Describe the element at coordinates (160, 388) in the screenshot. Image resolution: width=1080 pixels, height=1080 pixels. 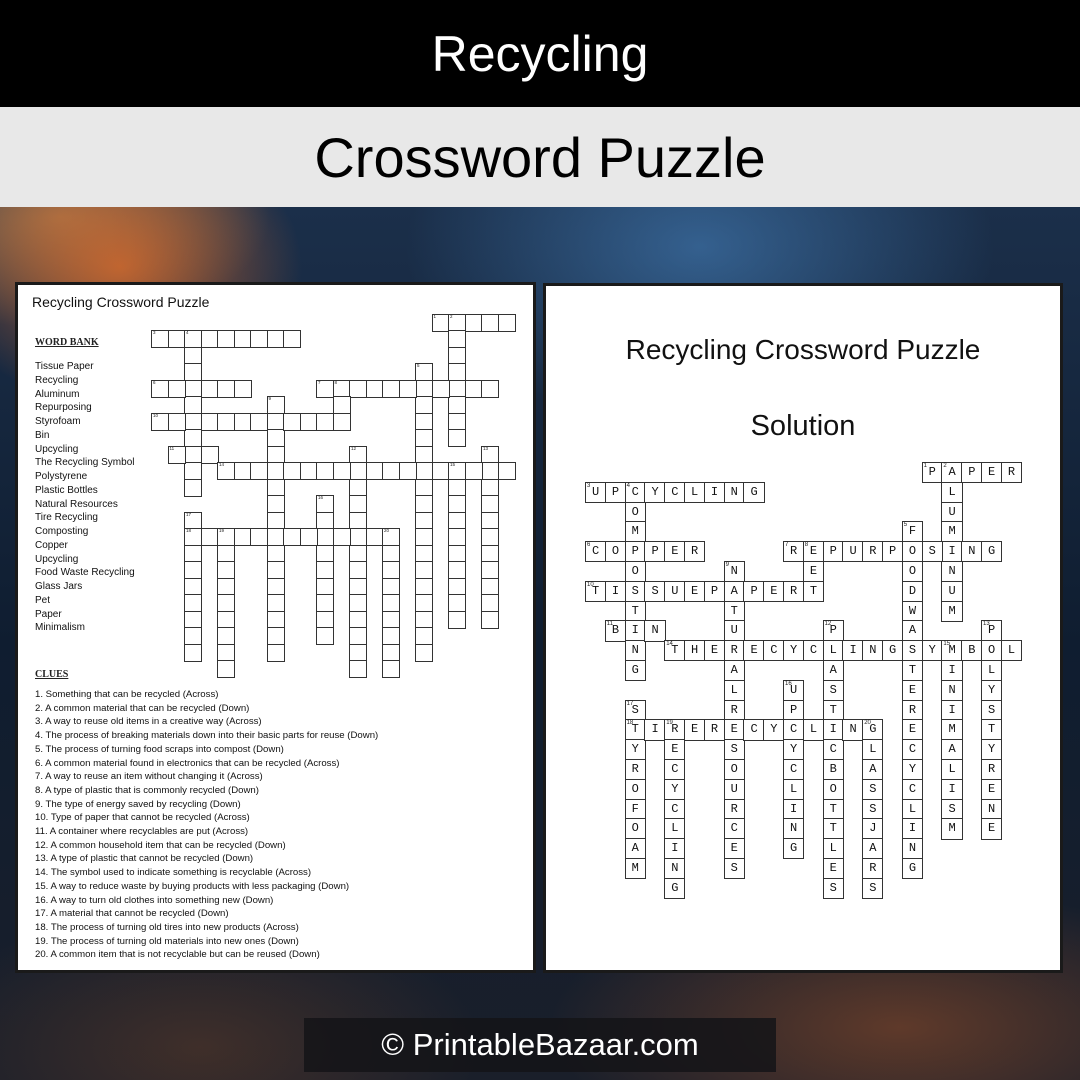
I see `crossword-cell: 6` at that location.